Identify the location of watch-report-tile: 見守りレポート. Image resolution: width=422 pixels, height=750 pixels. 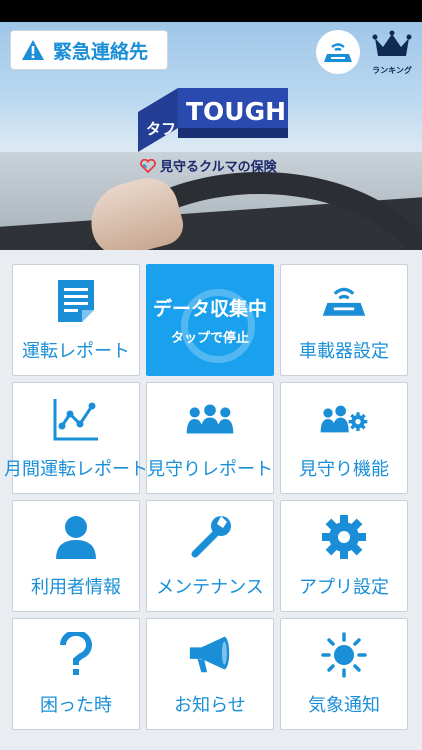
(210, 438).